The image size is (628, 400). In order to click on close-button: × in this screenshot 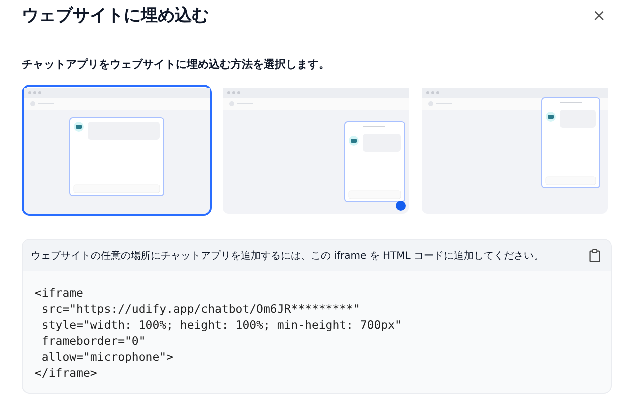, I will do `click(599, 15)`.